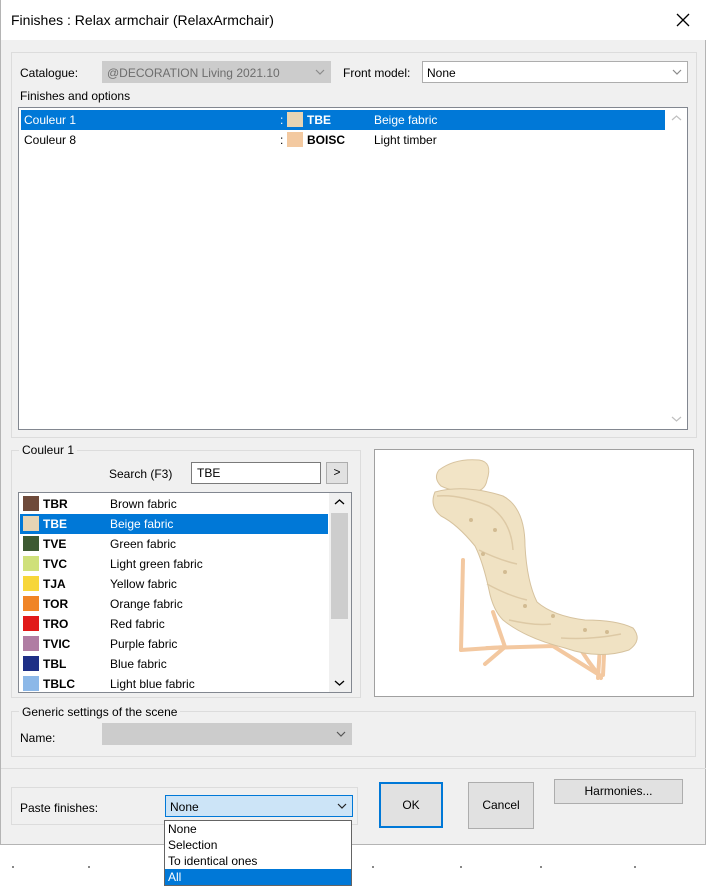  I want to click on armchair-preview-image, so click(534, 573).